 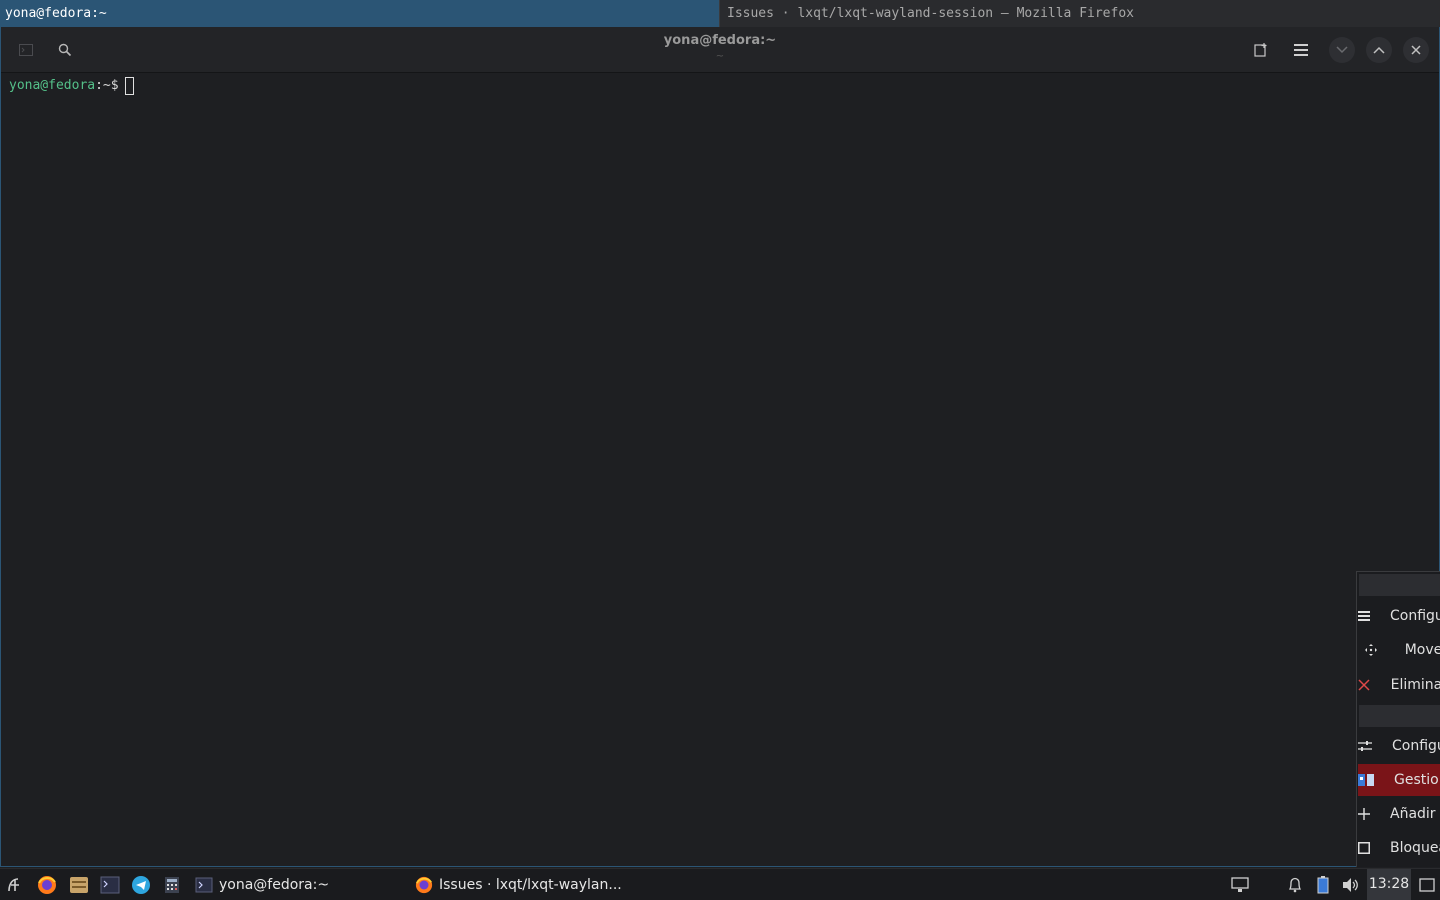 I want to click on calculator-icon, so click(x=172, y=885).